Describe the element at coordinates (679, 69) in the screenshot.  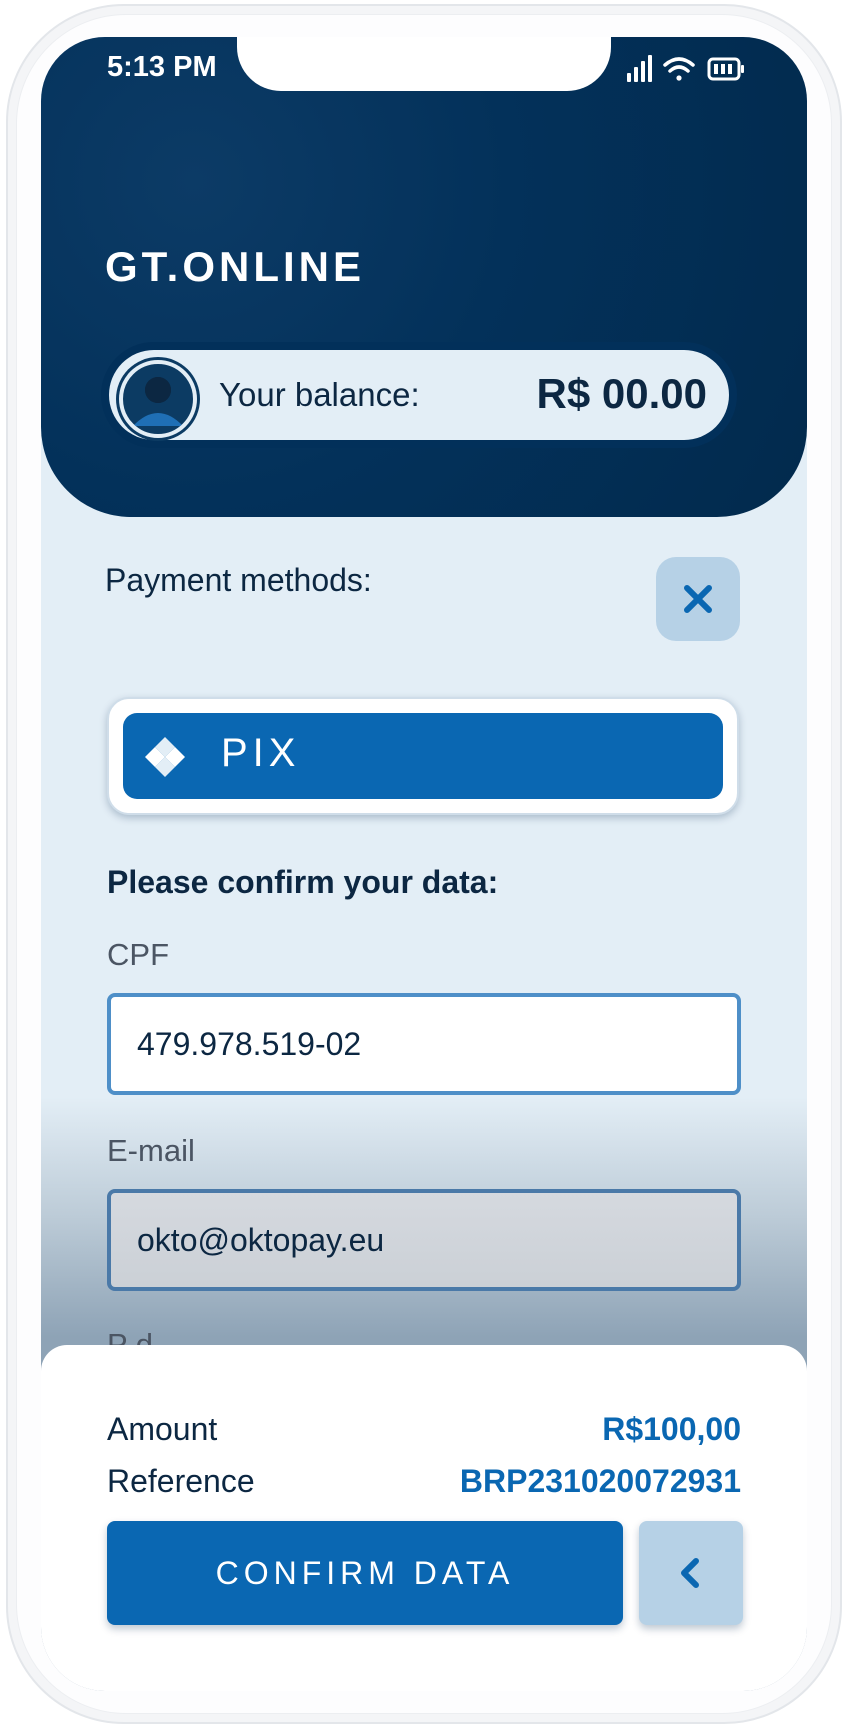
I see `wifi-icon` at that location.